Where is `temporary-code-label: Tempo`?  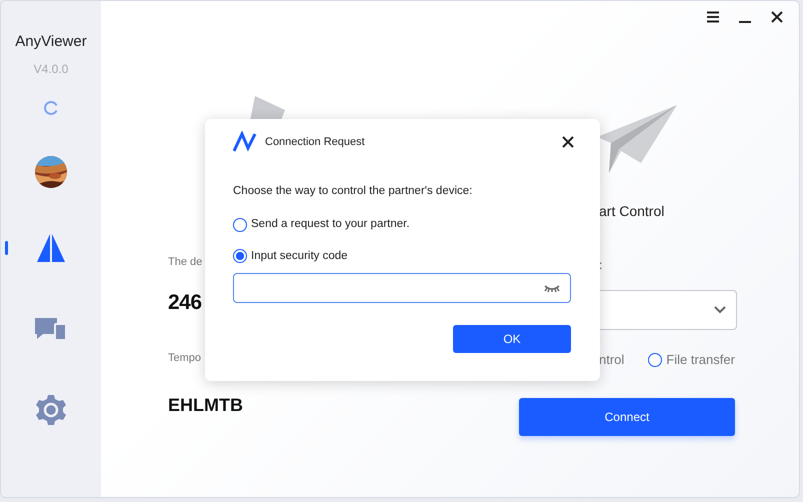
temporary-code-label: Tempo is located at coordinates (185, 358).